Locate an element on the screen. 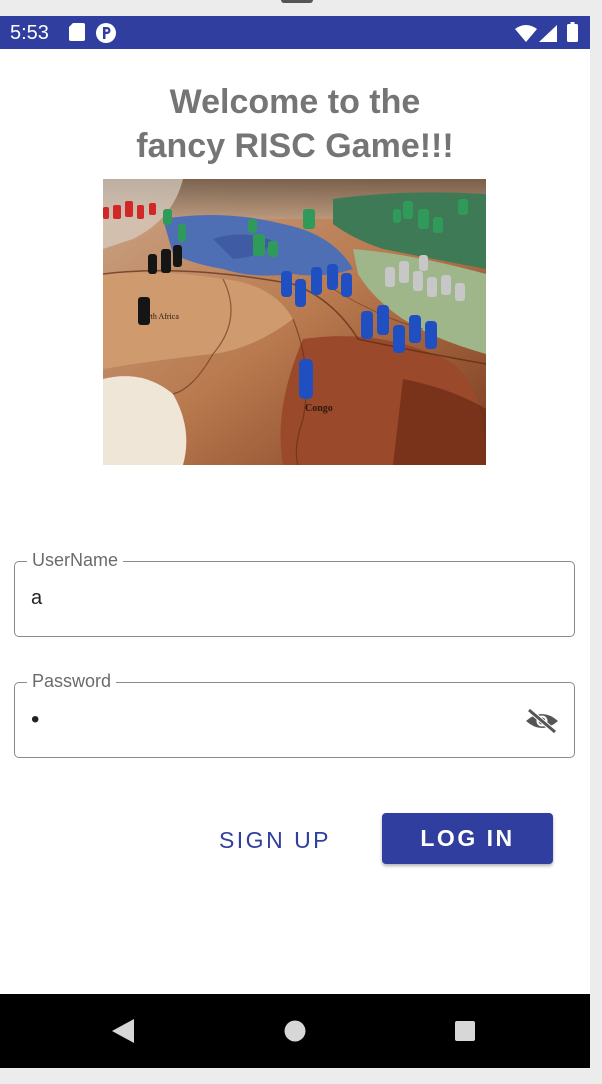 This screenshot has width=602, height=1084. notch is located at coordinates (297, 1).